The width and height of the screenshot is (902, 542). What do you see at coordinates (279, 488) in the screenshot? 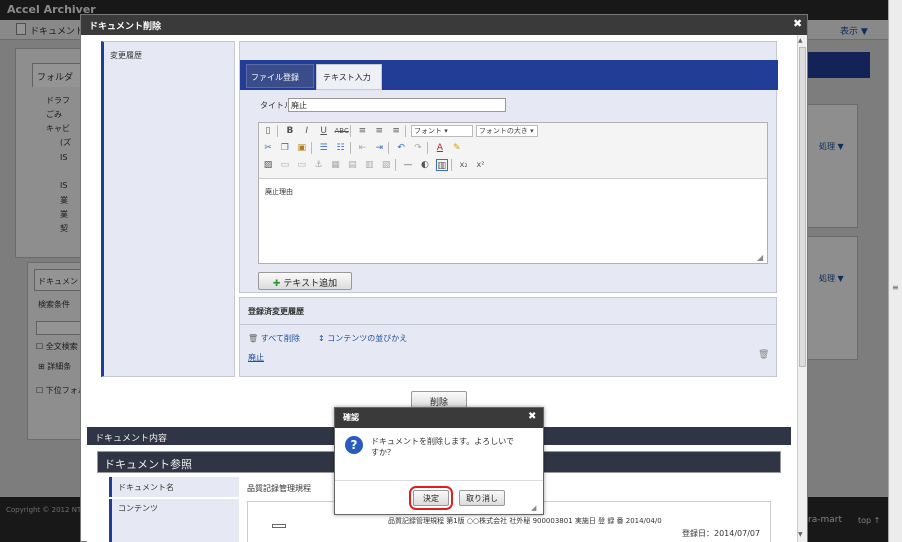
I see `doc-name-value: 品質記録管理規程` at bounding box center [279, 488].